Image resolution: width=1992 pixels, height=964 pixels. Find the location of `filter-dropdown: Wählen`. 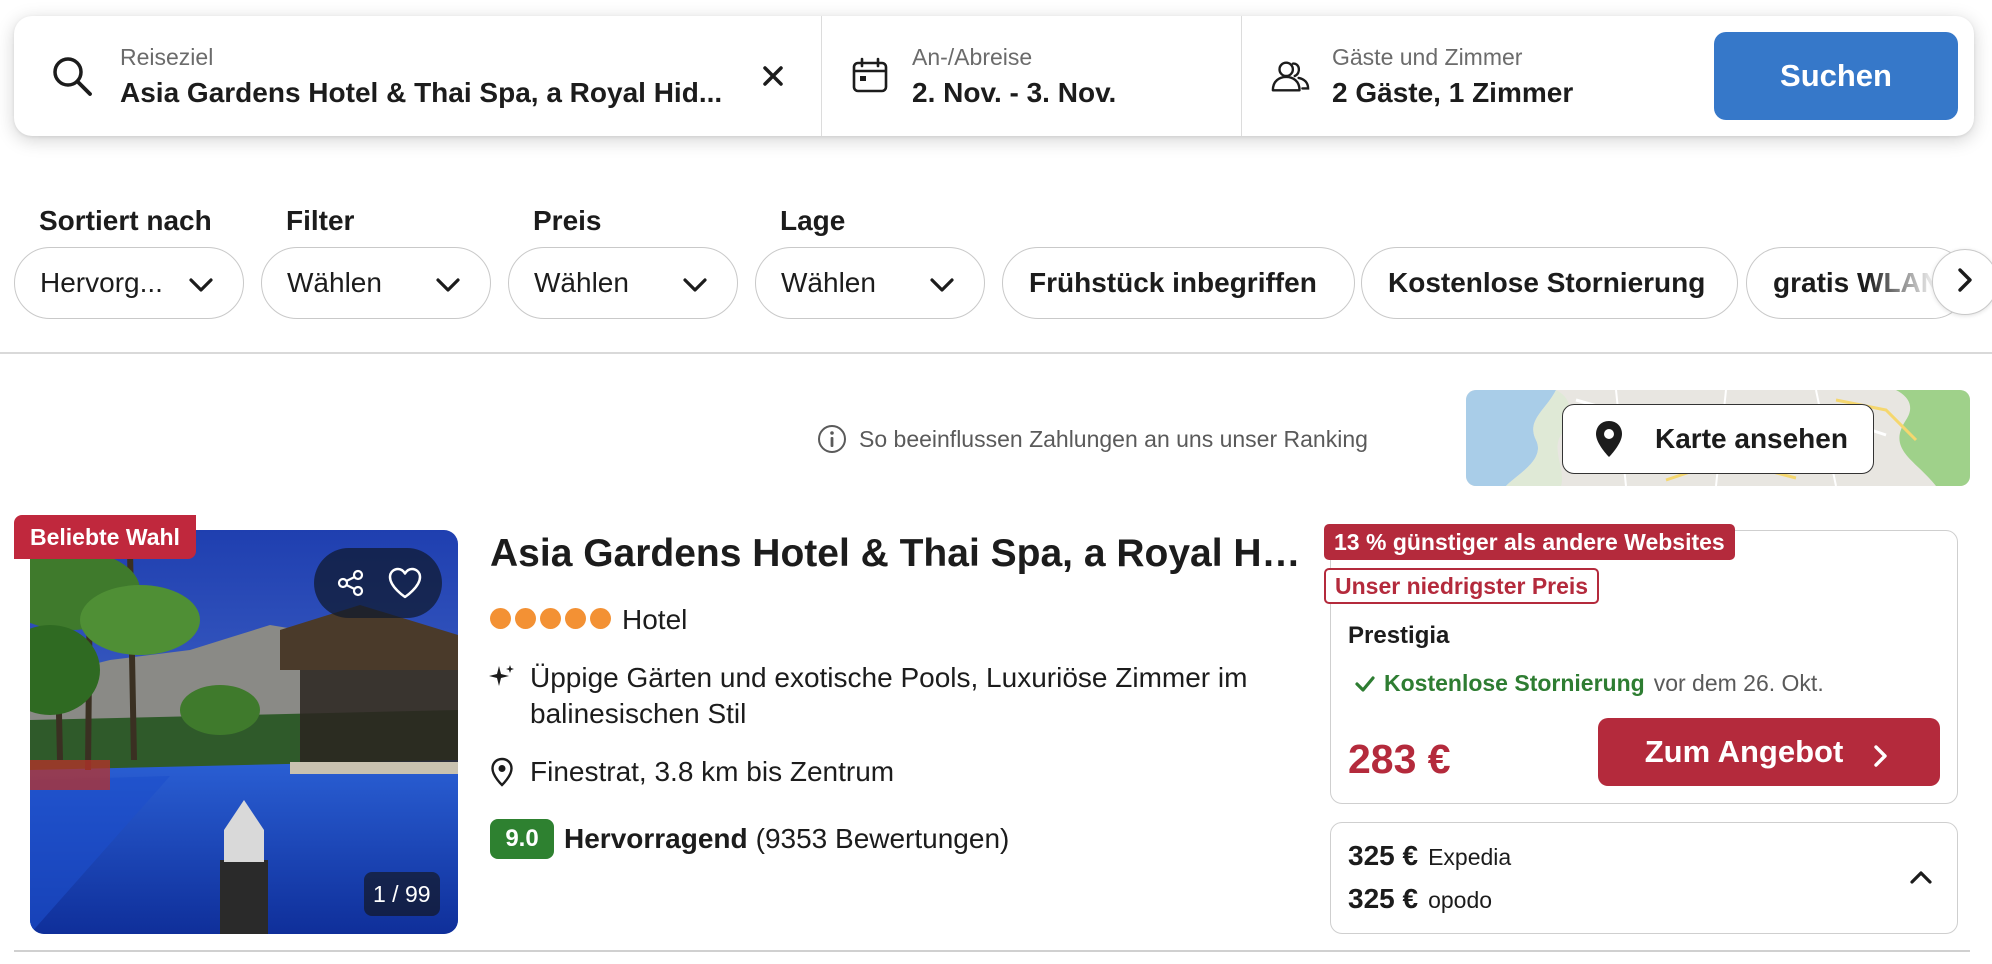

filter-dropdown: Wählen is located at coordinates (376, 283).